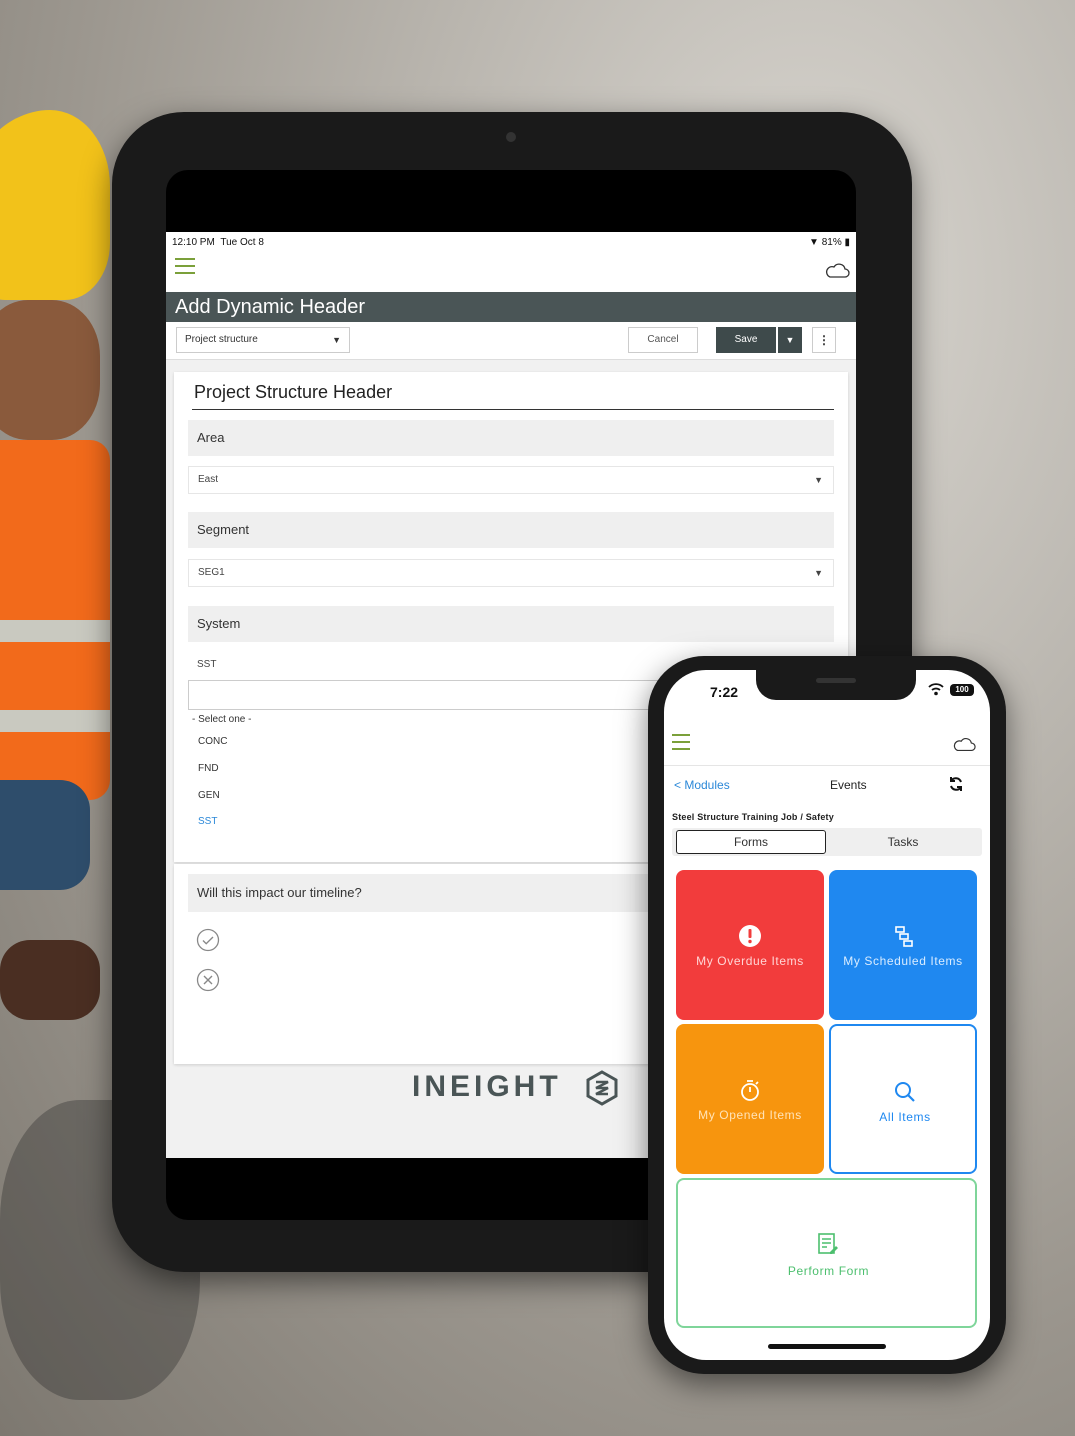 The image size is (1075, 1436). What do you see at coordinates (218, 242) in the screenshot?
I see `status-time: 12:10 PM Tue Oct 8` at bounding box center [218, 242].